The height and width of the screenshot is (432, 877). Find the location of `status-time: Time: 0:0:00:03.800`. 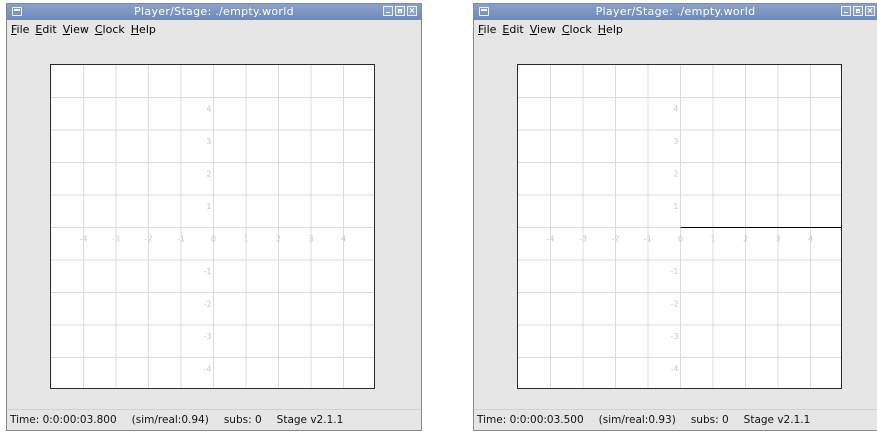

status-time: Time: 0:0:00:03.800 is located at coordinates (63, 420).